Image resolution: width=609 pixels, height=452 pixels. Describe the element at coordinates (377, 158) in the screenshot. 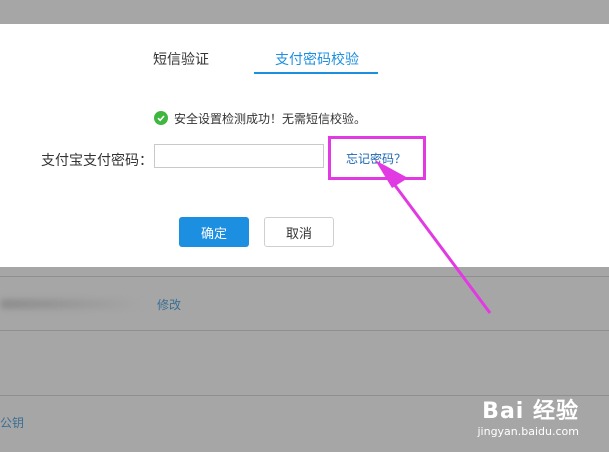

I see `highlight-box` at that location.